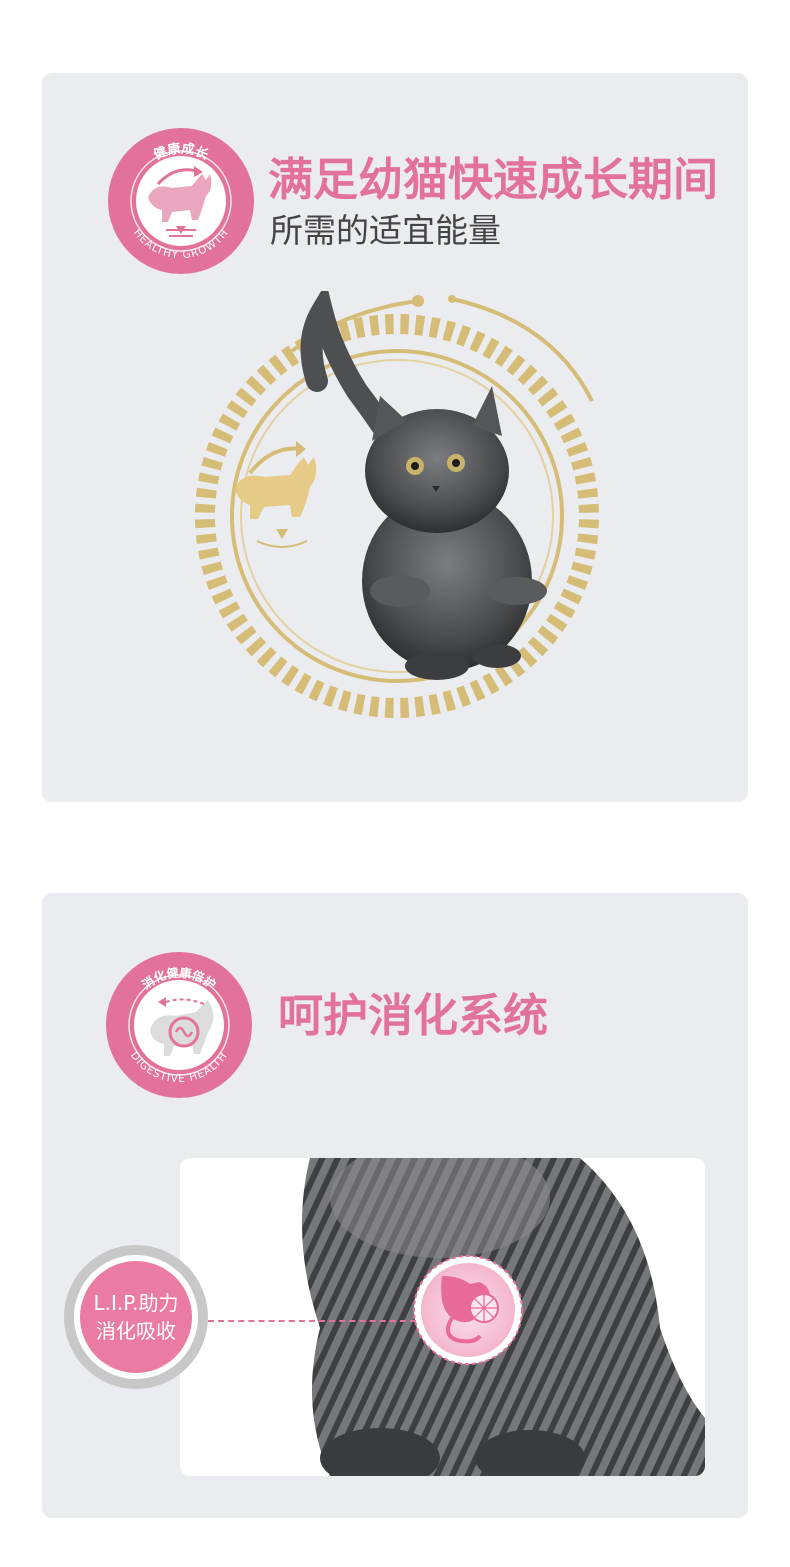  I want to click on digestive-headline: 呵护消化系统, so click(413, 1015).